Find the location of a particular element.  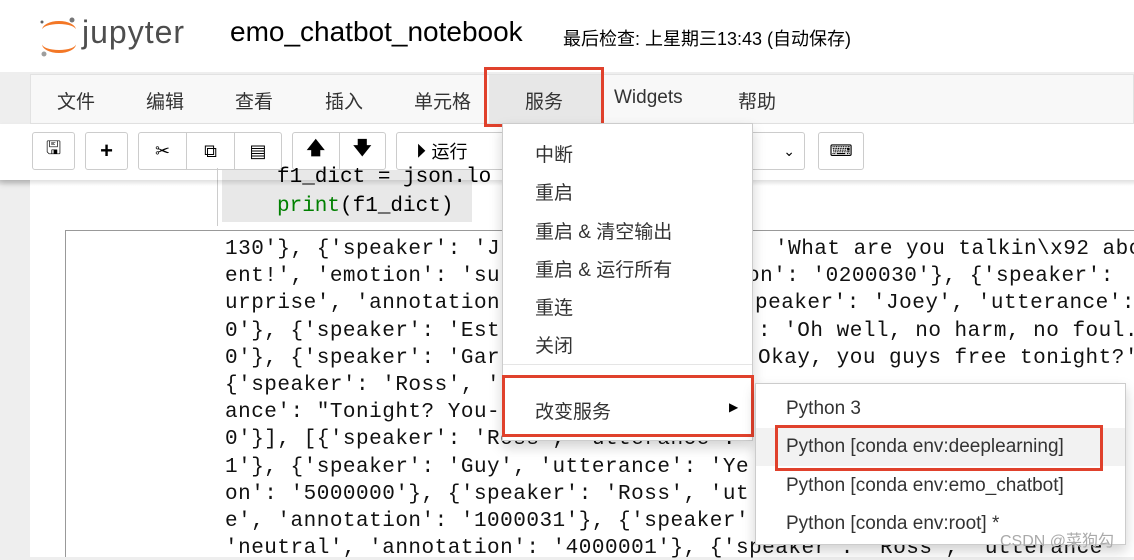

output-line-right: peaker': 'Joey', 'utterance': is located at coordinates (944, 304).